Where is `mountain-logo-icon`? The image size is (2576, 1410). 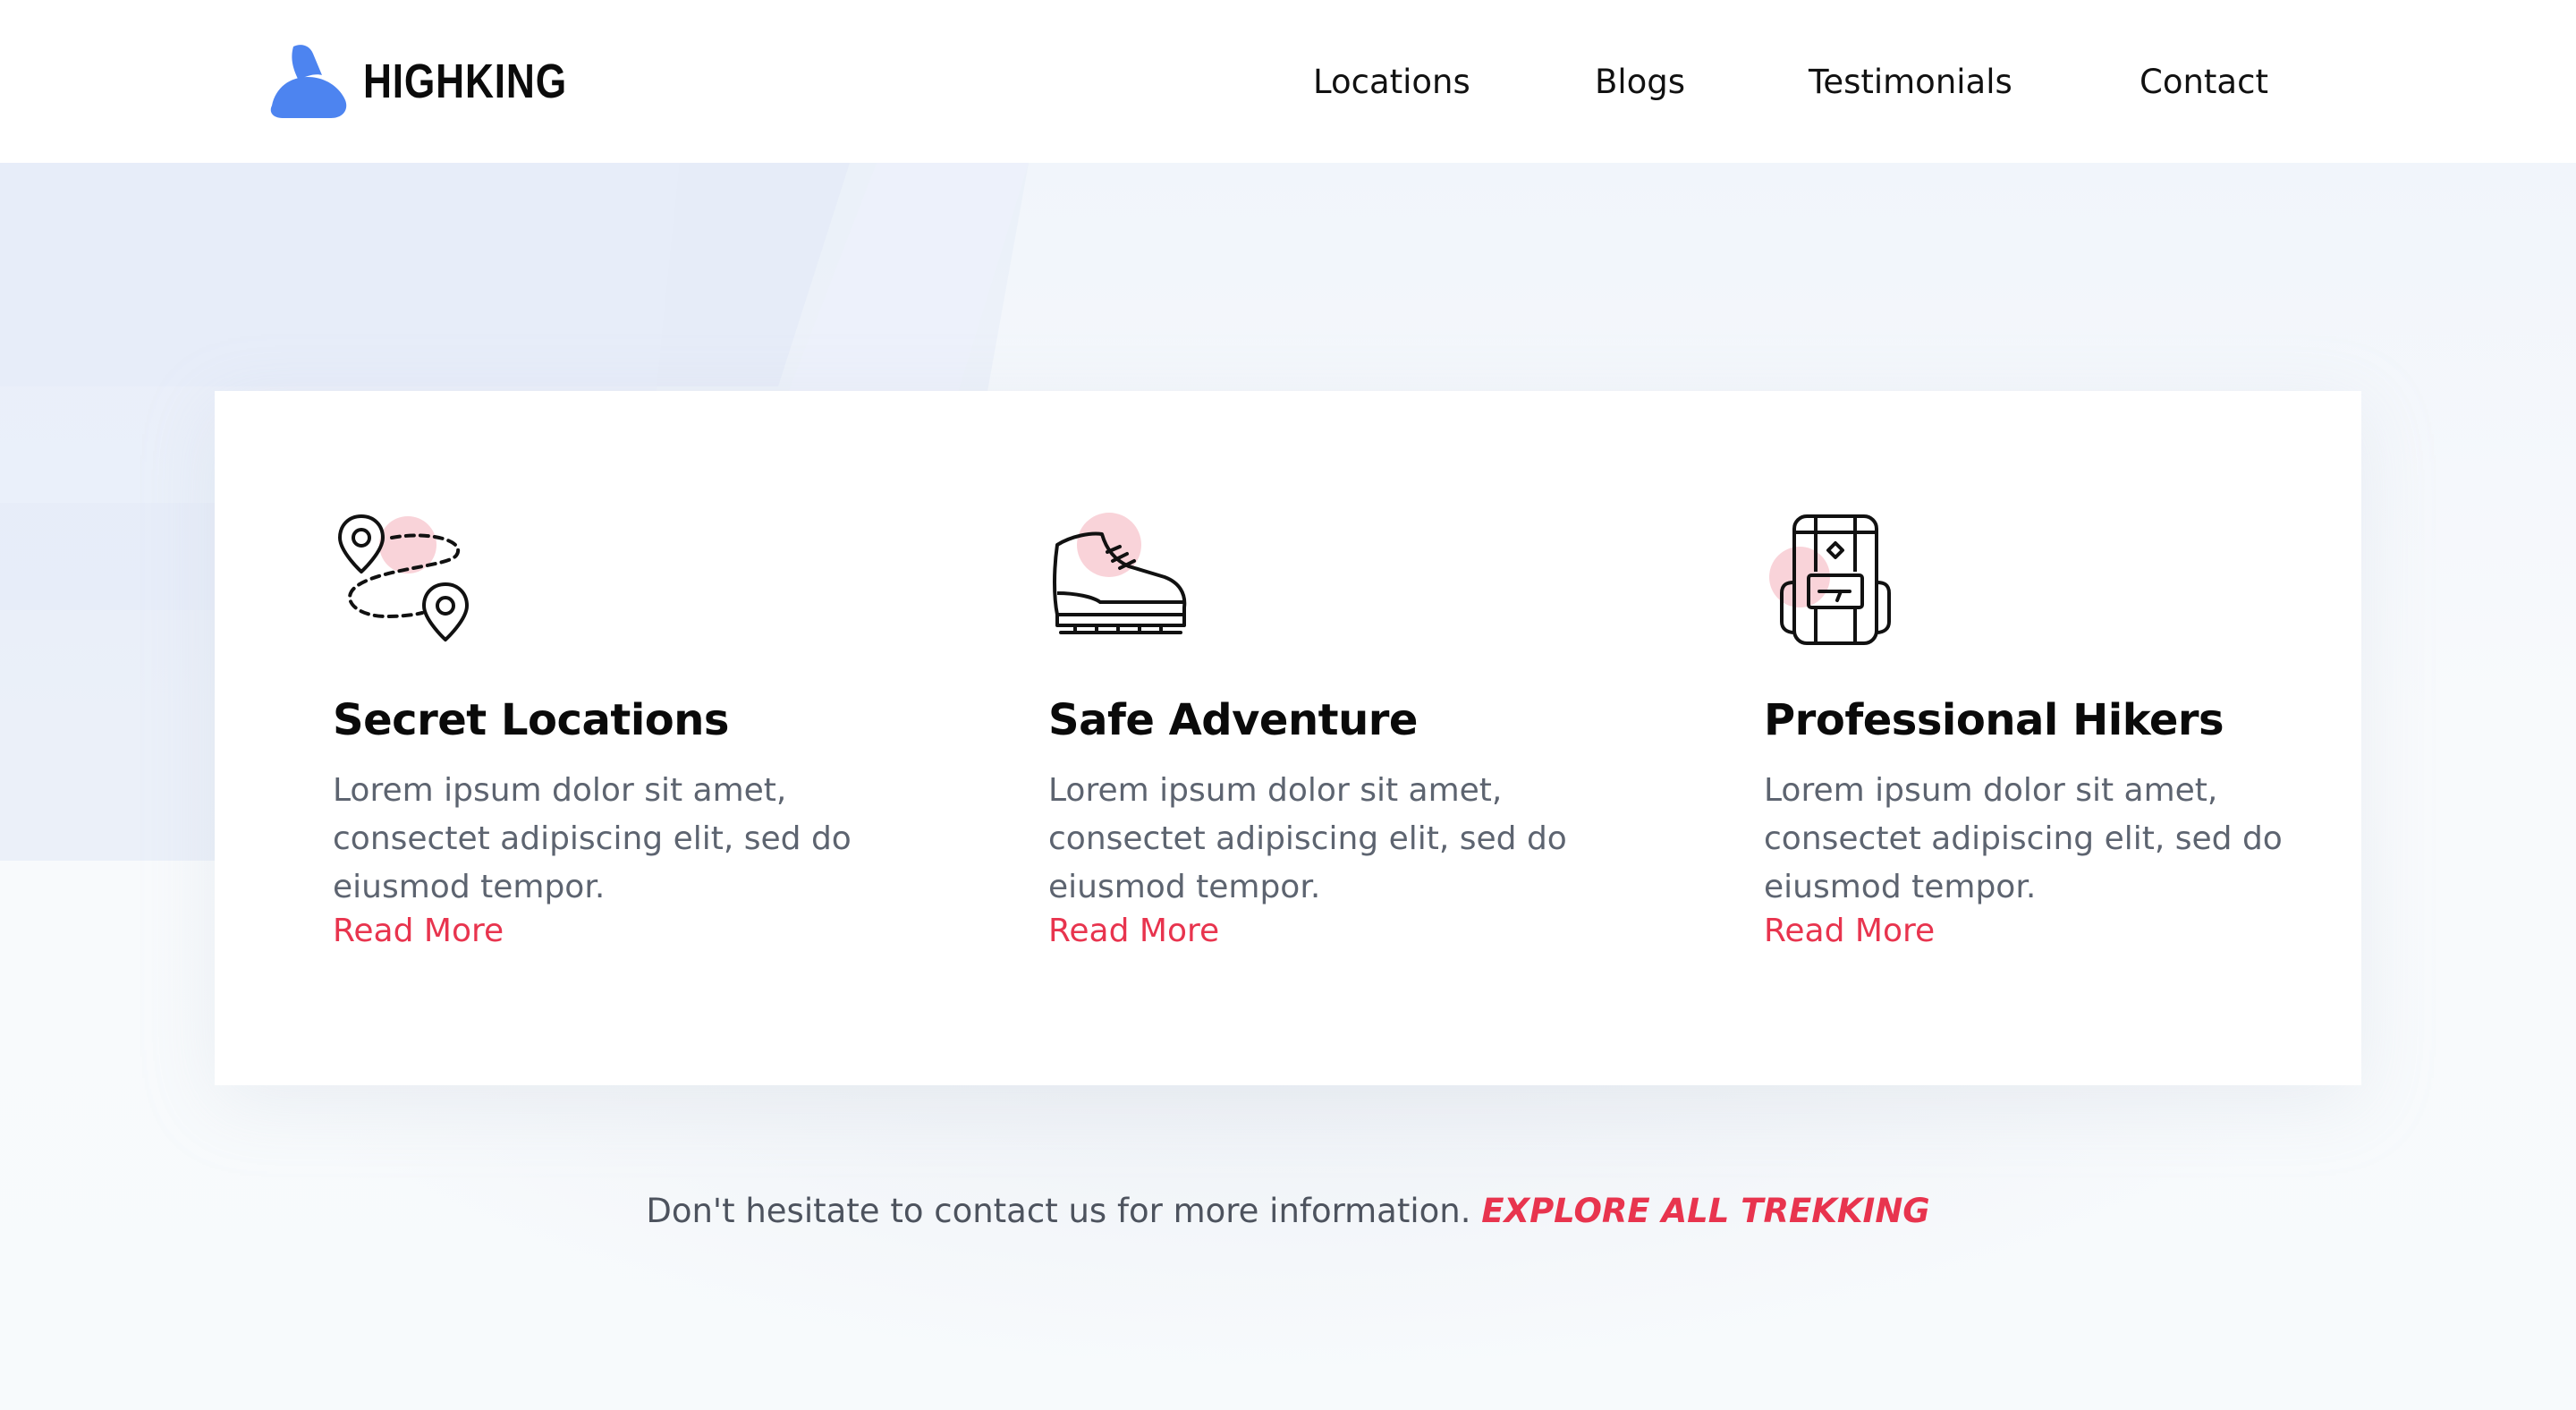 mountain-logo-icon is located at coordinates (308, 82).